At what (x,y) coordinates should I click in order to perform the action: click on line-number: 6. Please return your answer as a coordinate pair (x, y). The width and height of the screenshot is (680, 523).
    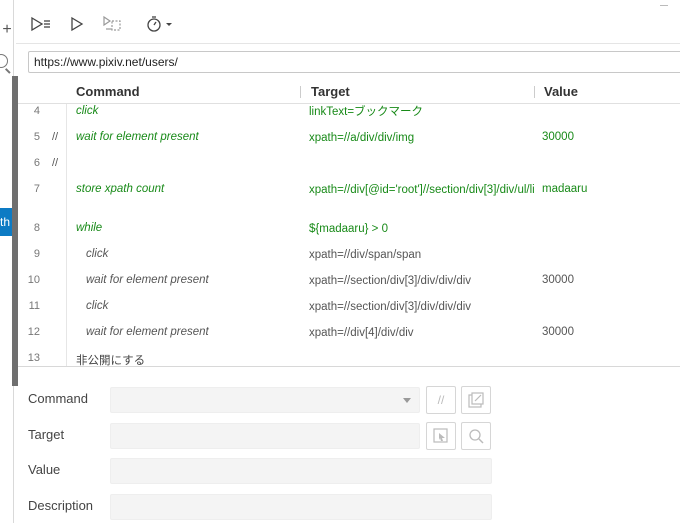
    Looking at the image, I should click on (36, 163).